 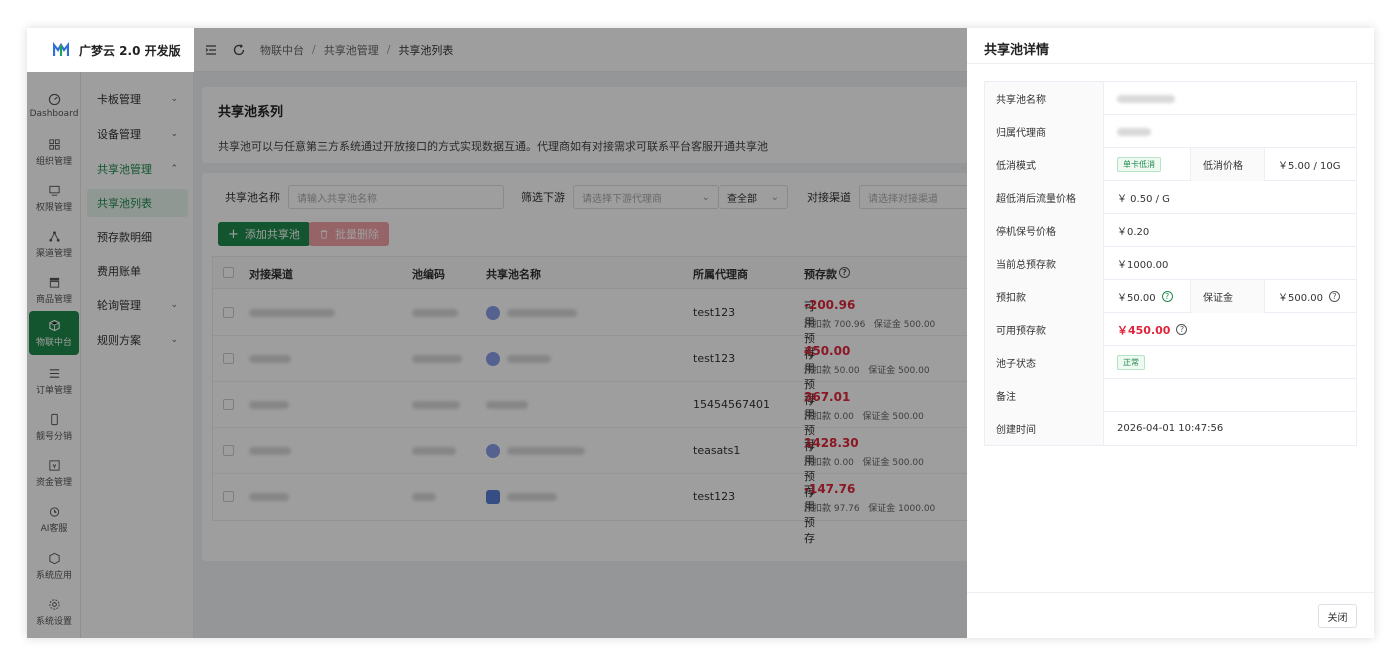 What do you see at coordinates (61, 49) in the screenshot?
I see `logo-icon` at bounding box center [61, 49].